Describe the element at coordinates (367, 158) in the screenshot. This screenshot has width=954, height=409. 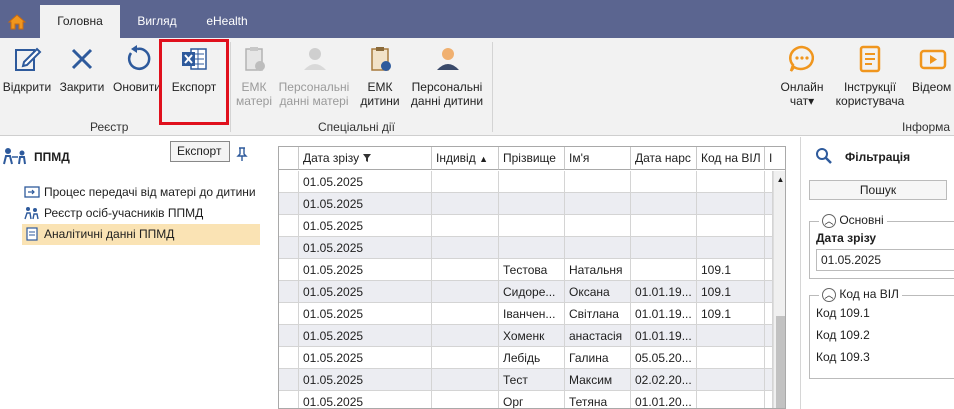
I see `filter-icon` at that location.